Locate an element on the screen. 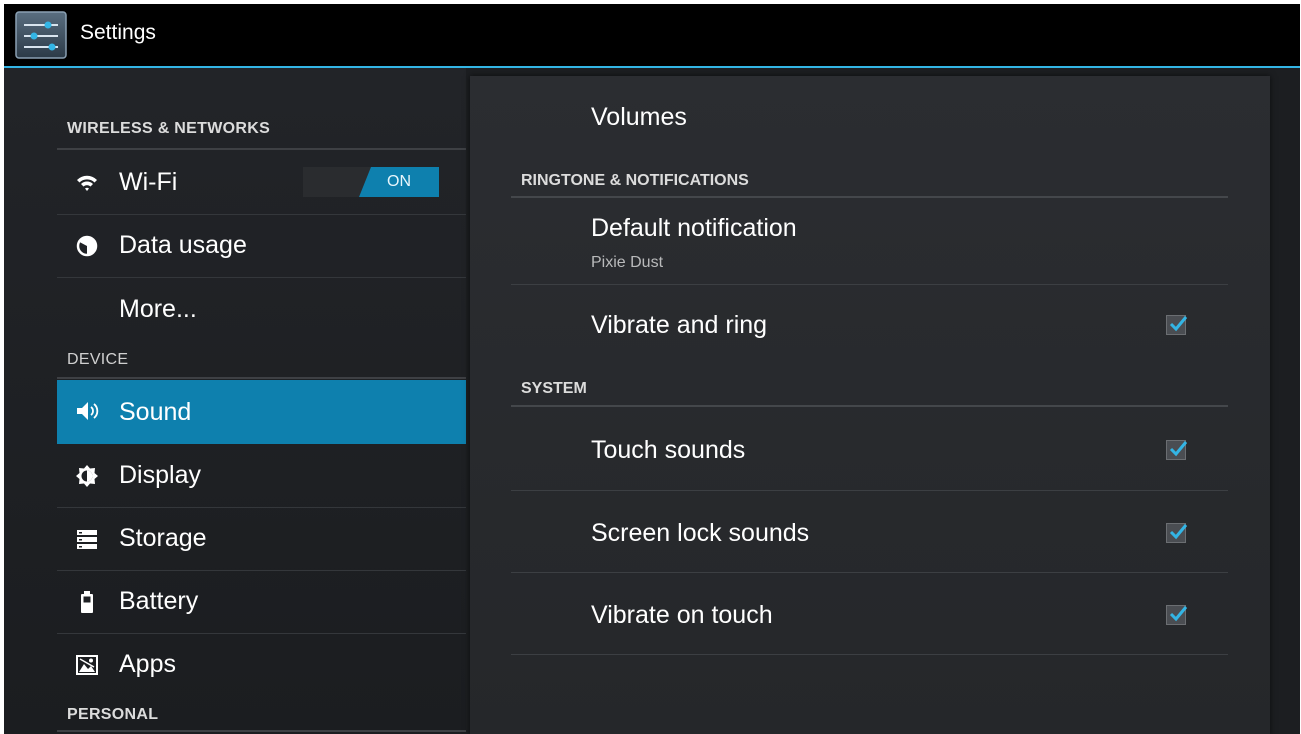  data-usage-icon is located at coordinates (87, 246).